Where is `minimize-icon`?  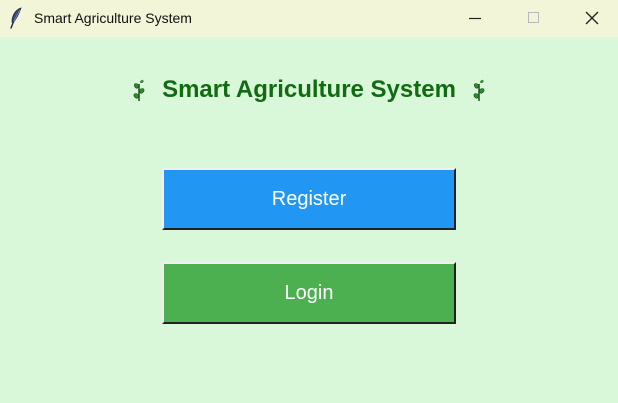
minimize-icon is located at coordinates (475, 18).